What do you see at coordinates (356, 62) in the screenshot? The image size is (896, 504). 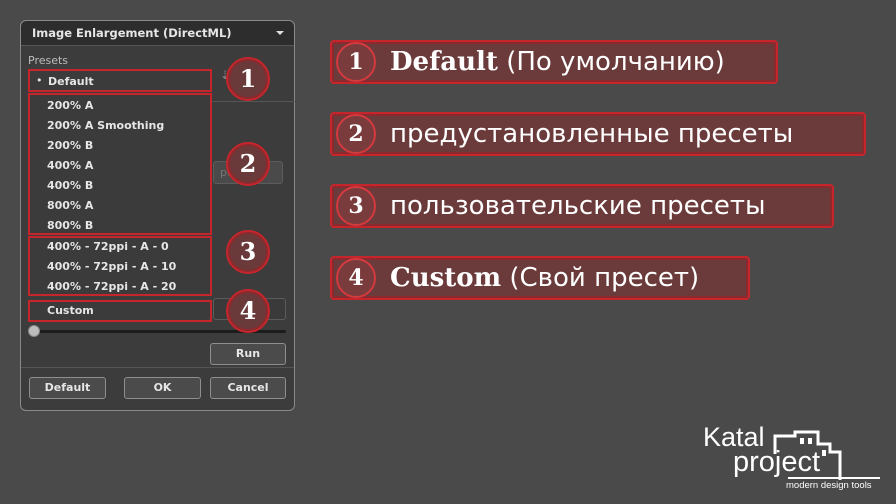 I see `callout-number: 1` at bounding box center [356, 62].